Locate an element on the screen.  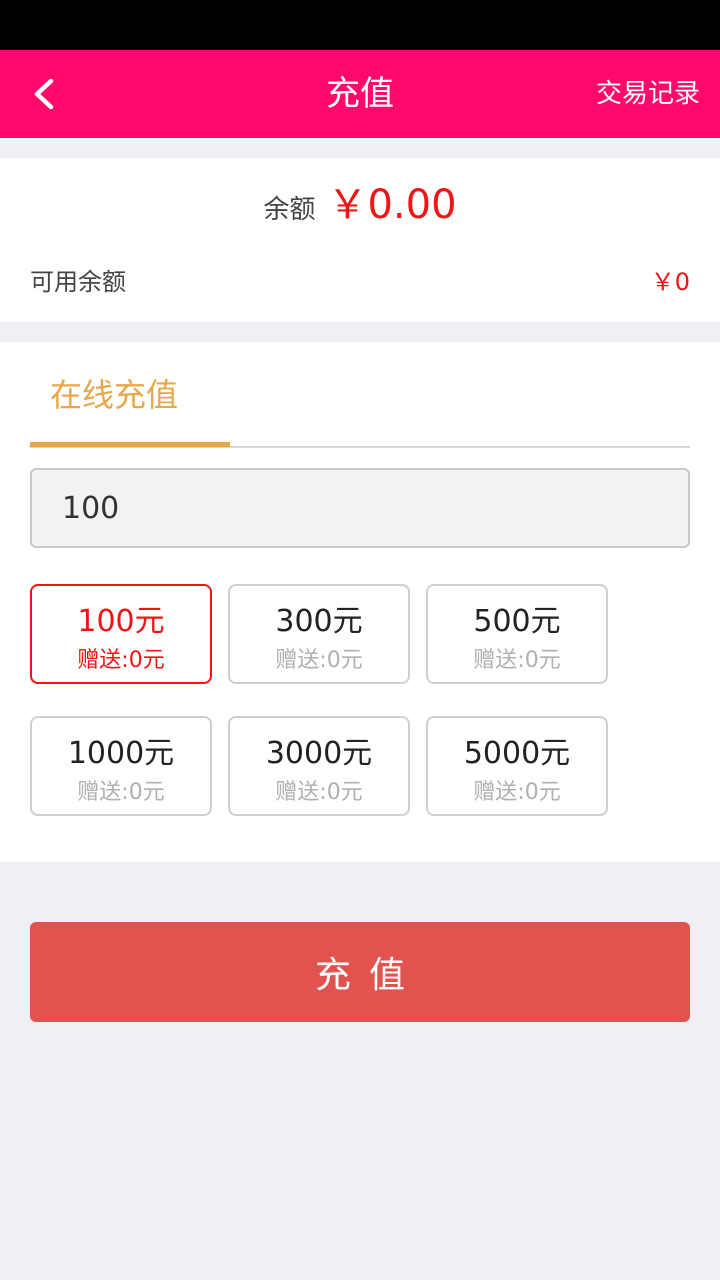
app-bar: 充值 交易记录 is located at coordinates (360, 94).